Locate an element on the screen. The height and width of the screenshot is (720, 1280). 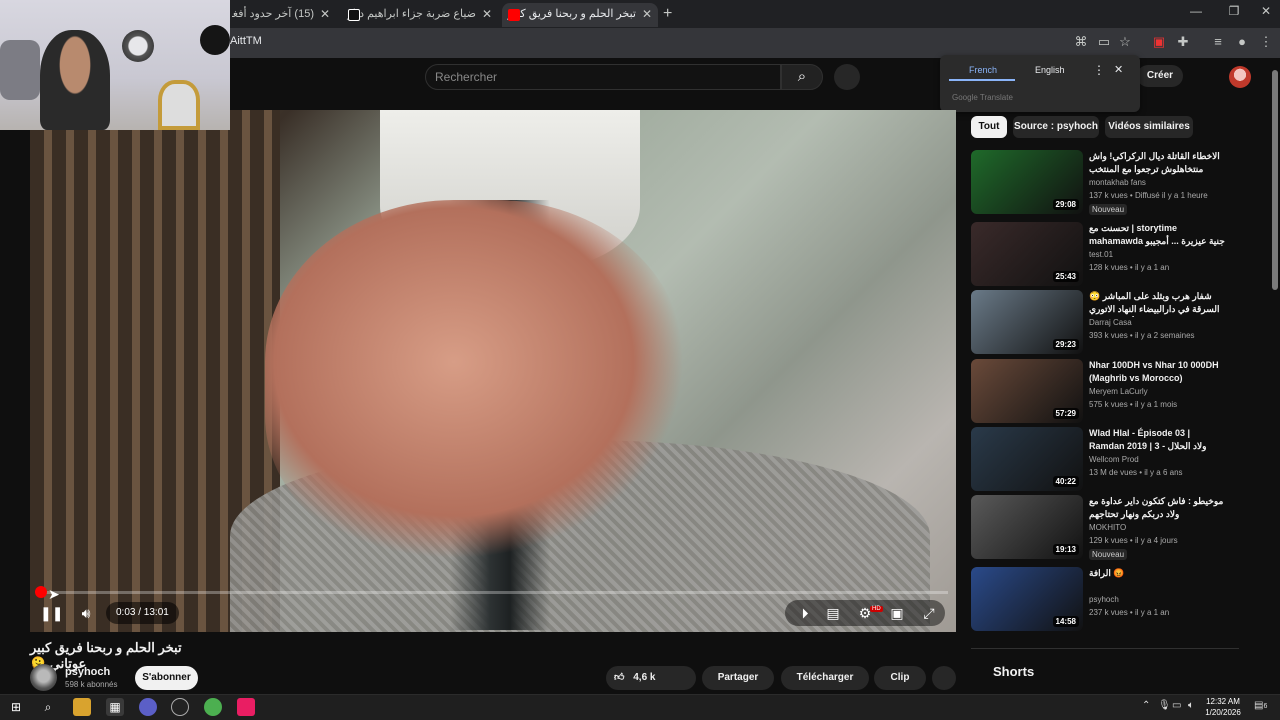
notification-icon: ▤6 is located at coordinates (1260, 705).